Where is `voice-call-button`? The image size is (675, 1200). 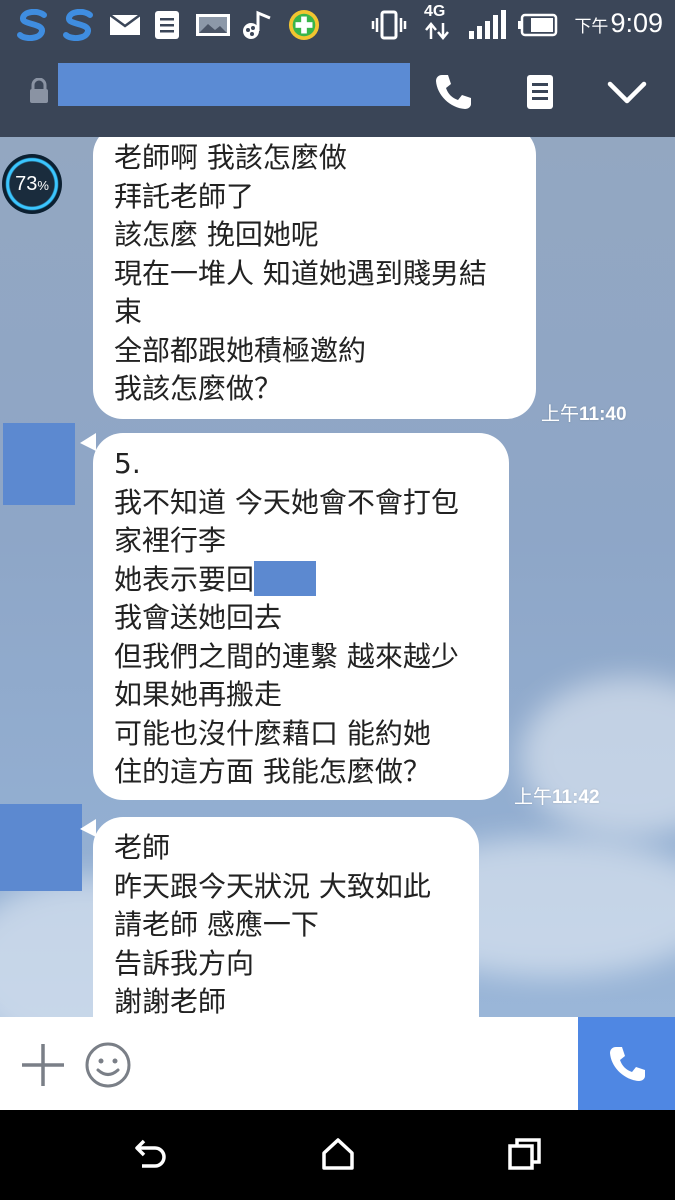
voice-call-button is located at coordinates (626, 1063).